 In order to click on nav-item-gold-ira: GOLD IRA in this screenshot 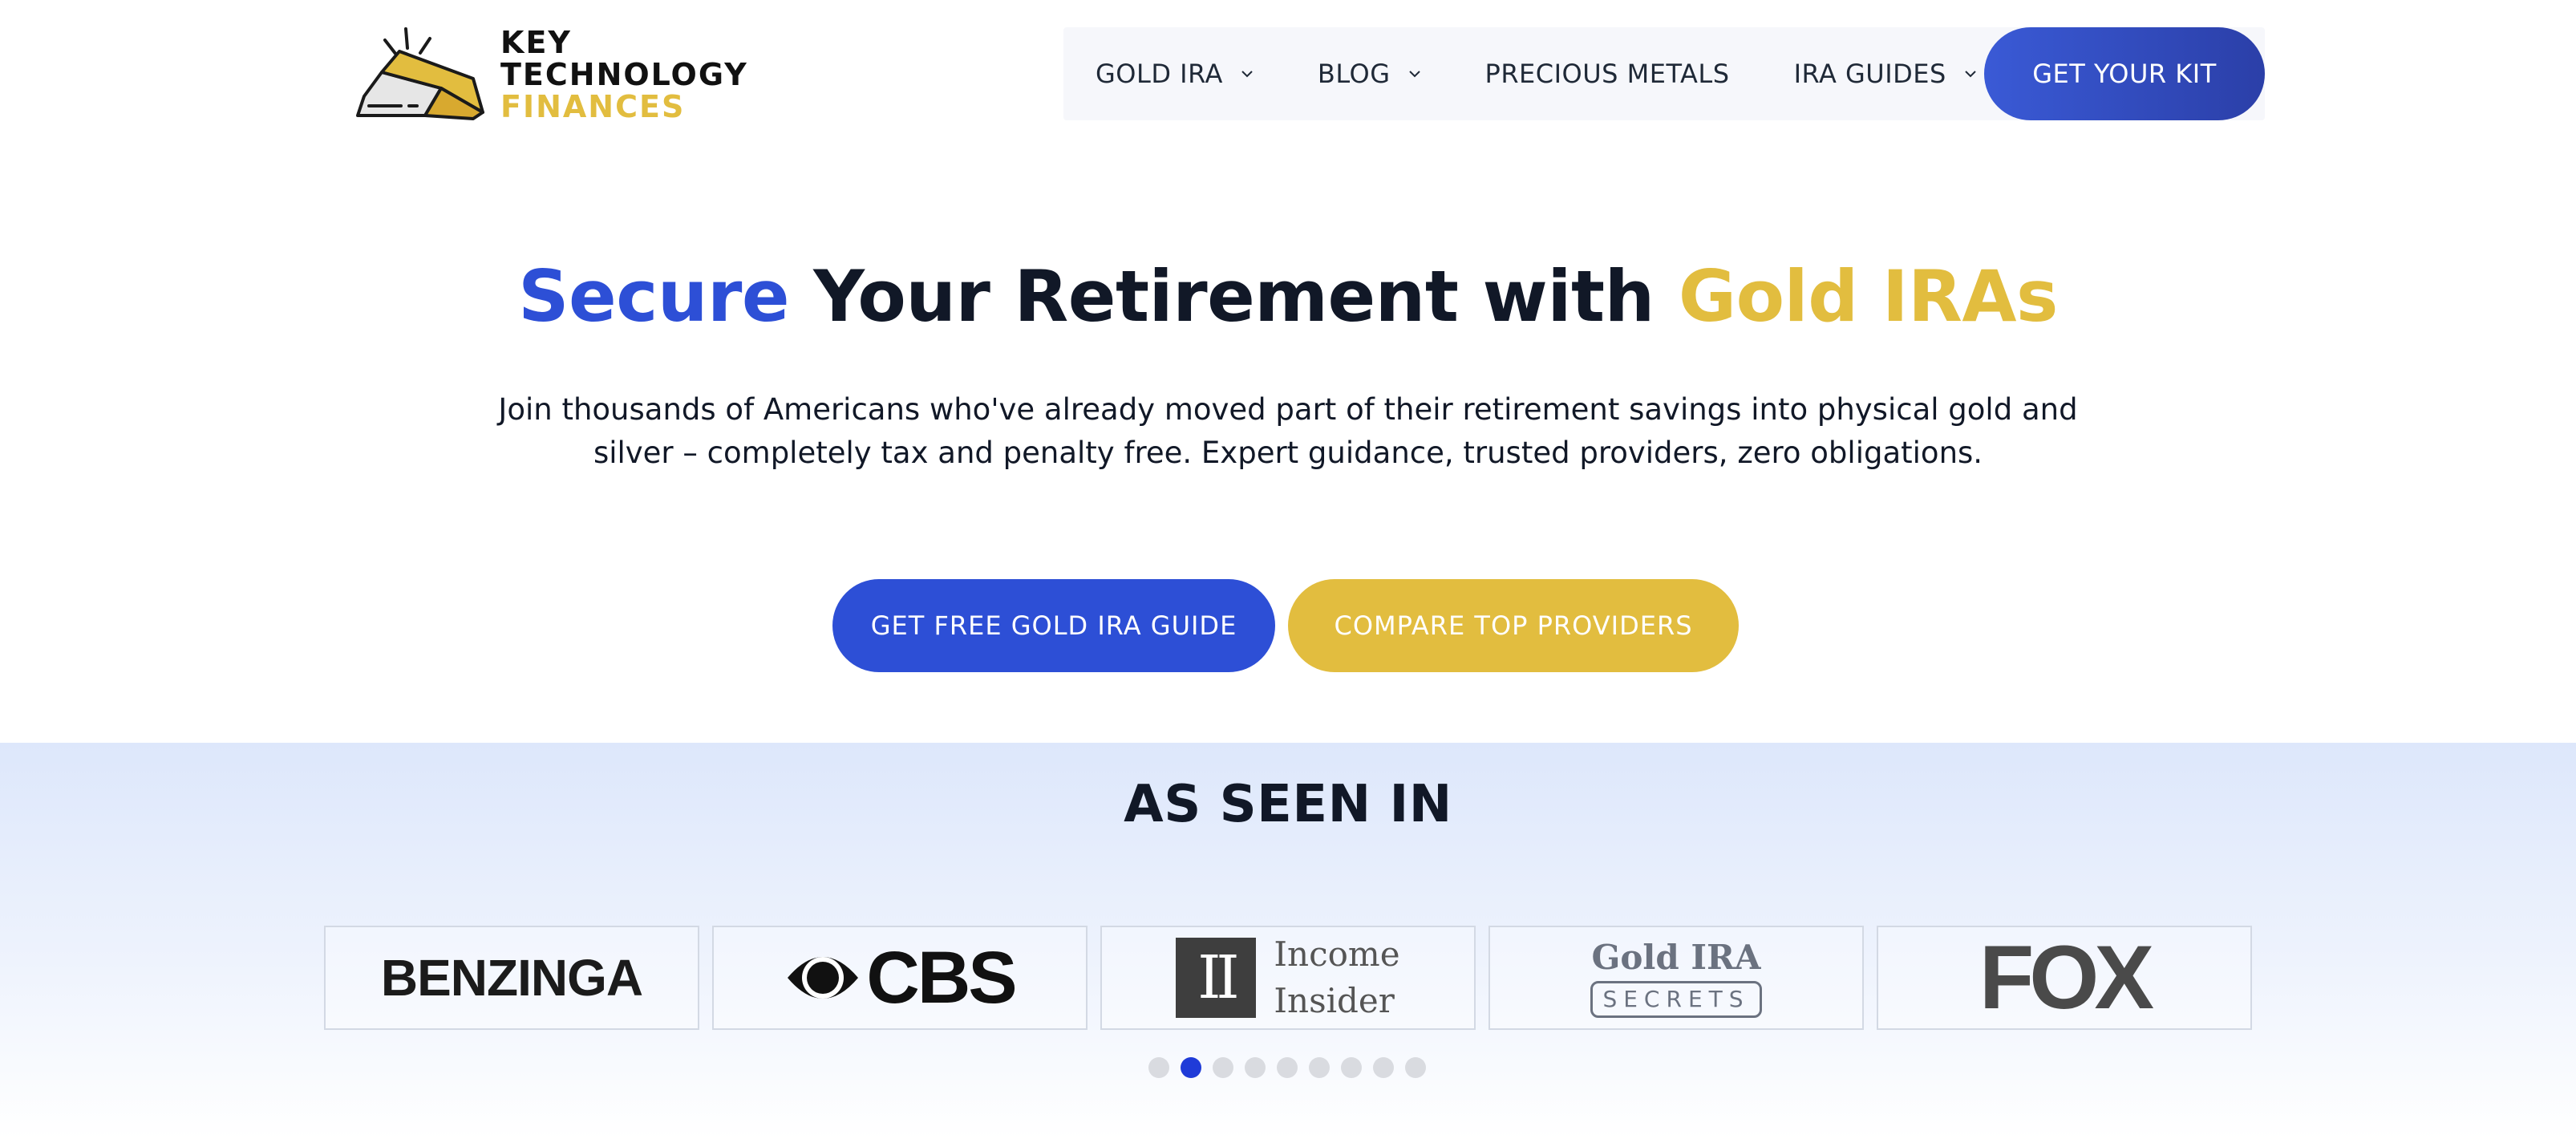, I will do `click(1175, 73)`.